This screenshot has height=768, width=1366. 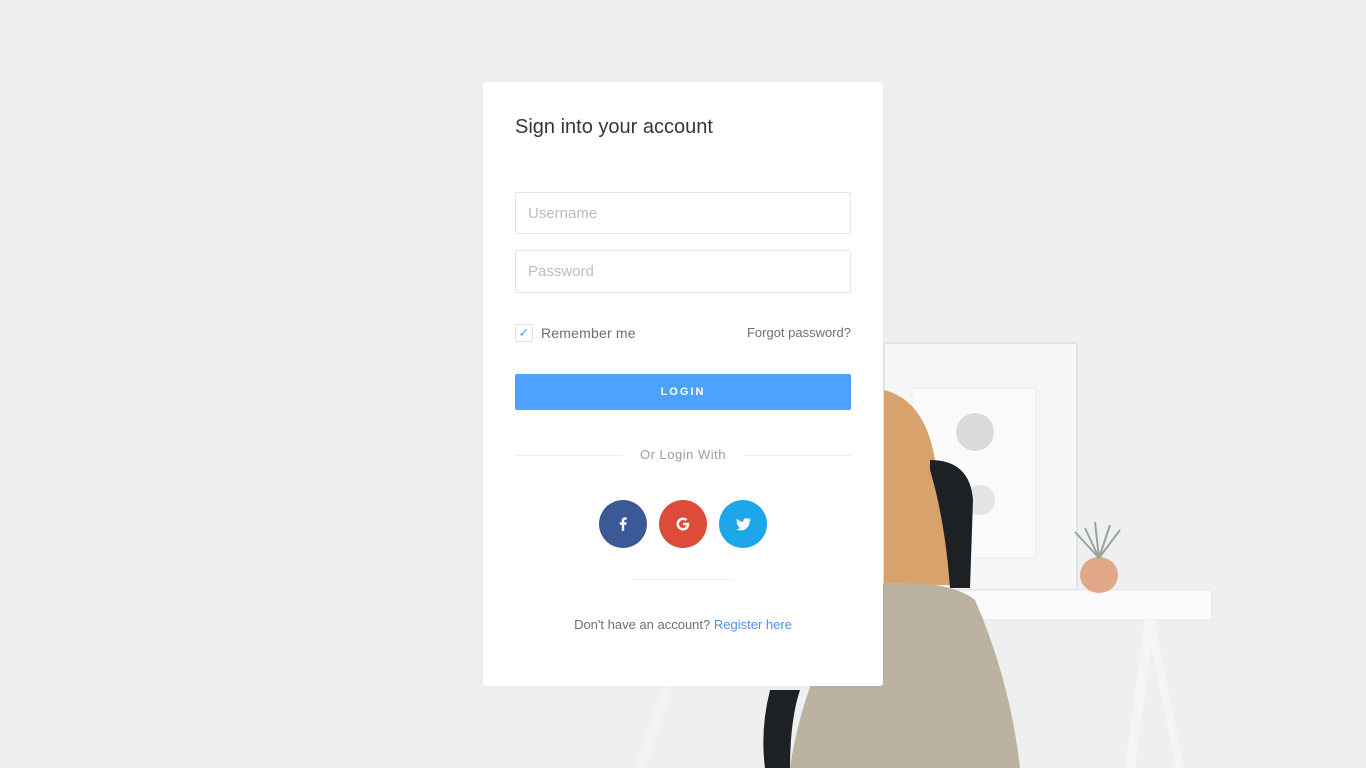 I want to click on google-login-button, so click(x=683, y=524).